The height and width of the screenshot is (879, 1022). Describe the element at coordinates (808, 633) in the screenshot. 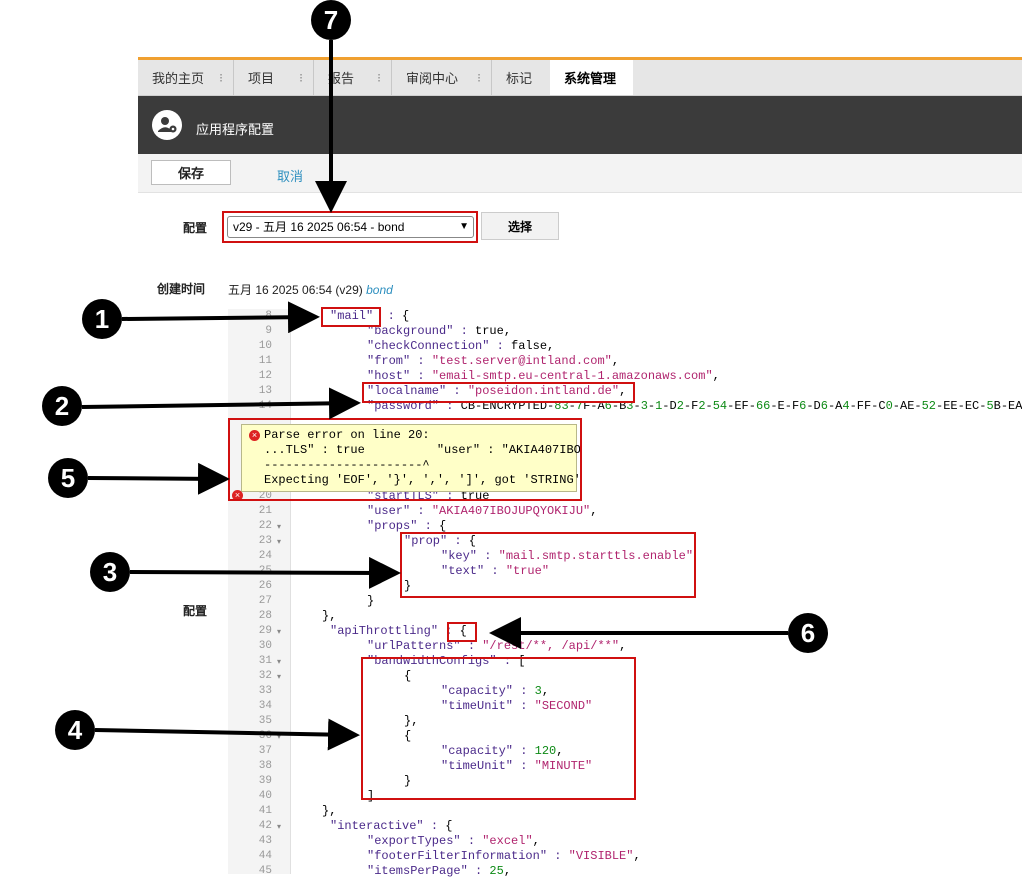

I see `marker-6: 6` at that location.